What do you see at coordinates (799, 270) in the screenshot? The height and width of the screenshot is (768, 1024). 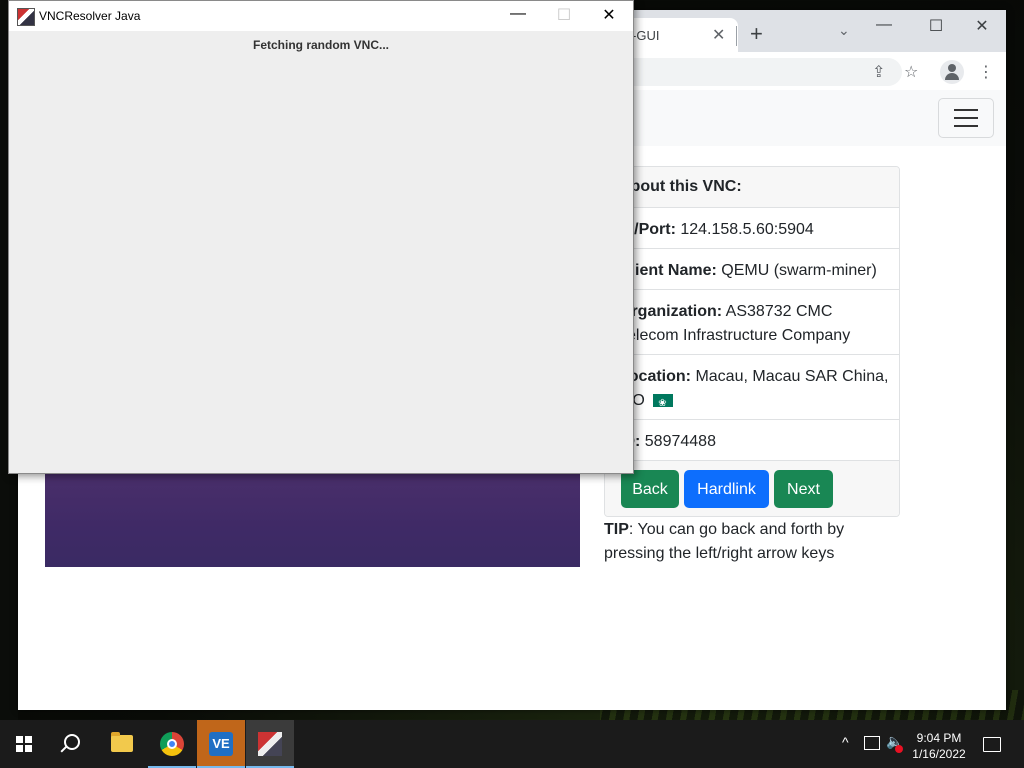 I see `client-name-value: QEMU (swarm-miner)` at bounding box center [799, 270].